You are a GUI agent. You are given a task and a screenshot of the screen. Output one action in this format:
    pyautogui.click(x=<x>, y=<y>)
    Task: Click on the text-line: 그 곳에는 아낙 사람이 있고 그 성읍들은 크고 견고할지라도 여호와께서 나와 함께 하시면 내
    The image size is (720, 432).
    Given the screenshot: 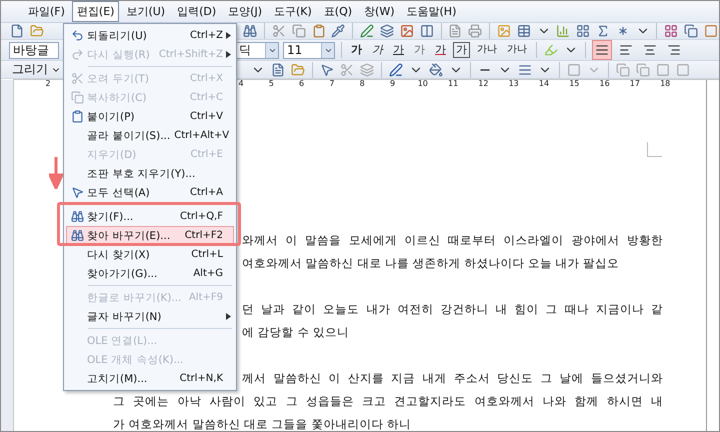 What is the action you would take?
    pyautogui.click(x=388, y=401)
    